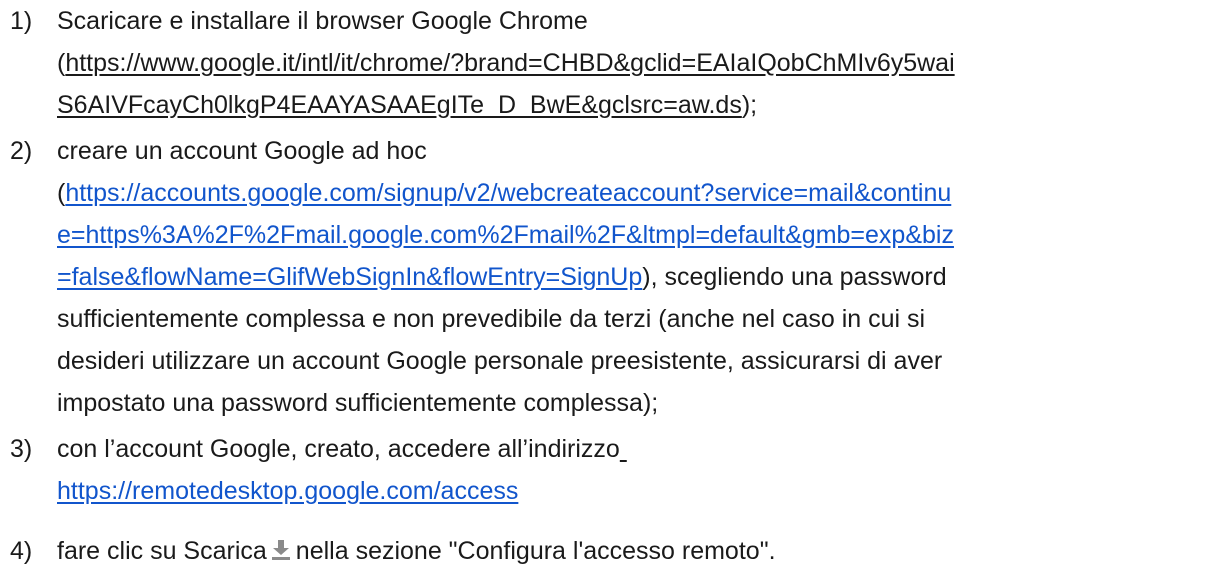 This screenshot has height=583, width=1220. I want to click on item-number: 3), so click(21, 449).